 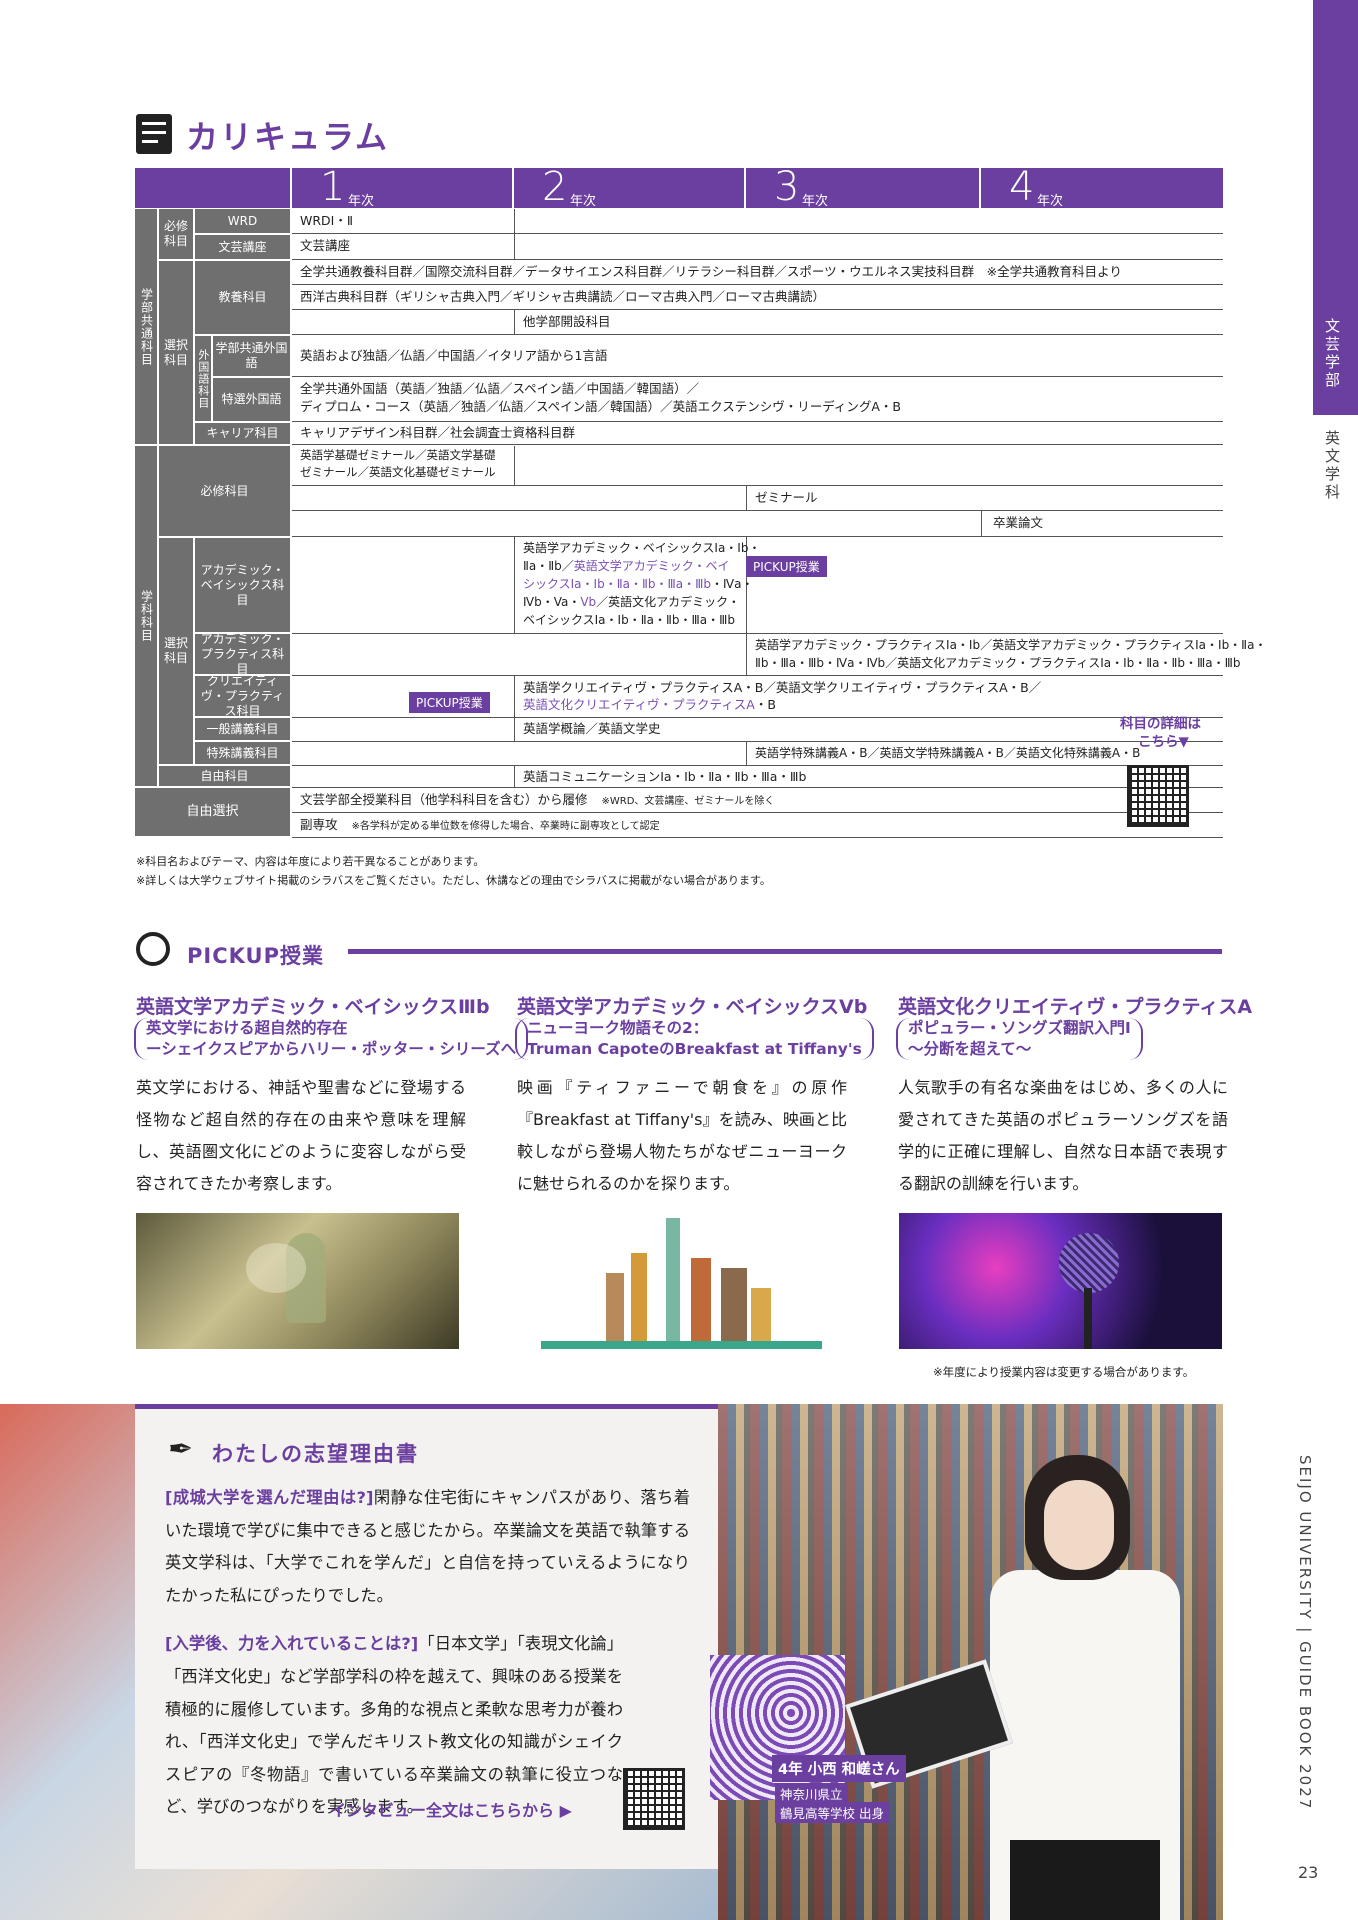 I want to click on cell-tokushu: 英語学特殊講義A・B／英語文学特殊講義A・B／英語文化特殊講義A・B, so click(x=948, y=753).